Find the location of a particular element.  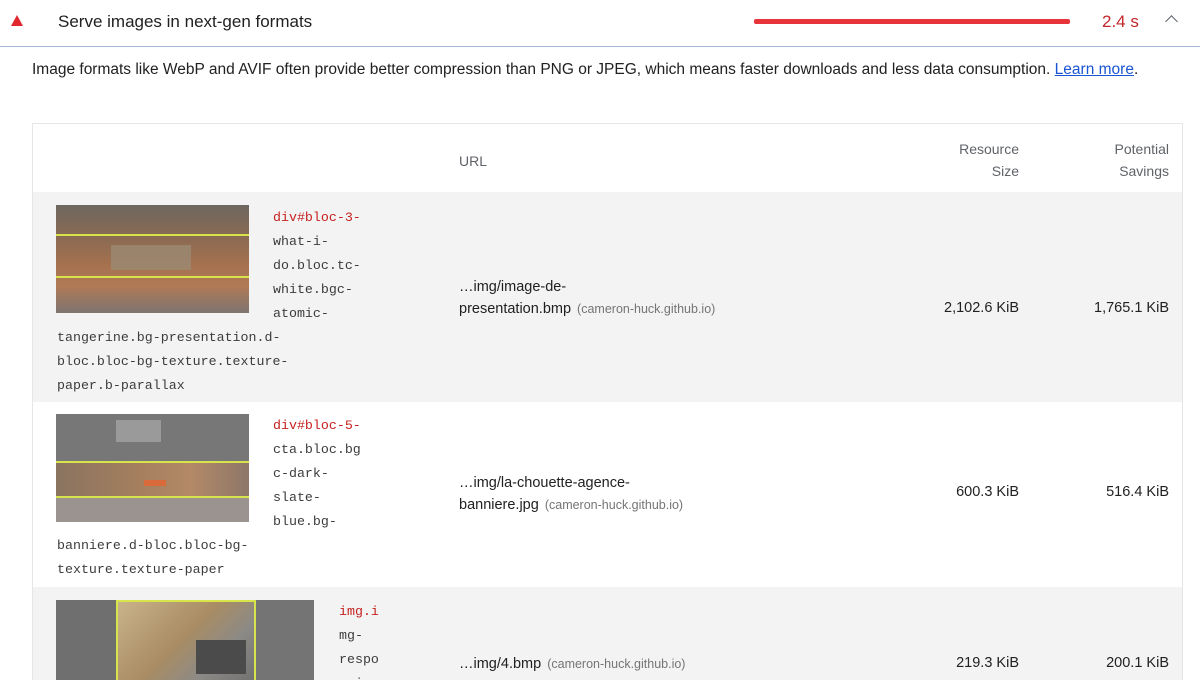

node-line: img.i is located at coordinates (359, 611).